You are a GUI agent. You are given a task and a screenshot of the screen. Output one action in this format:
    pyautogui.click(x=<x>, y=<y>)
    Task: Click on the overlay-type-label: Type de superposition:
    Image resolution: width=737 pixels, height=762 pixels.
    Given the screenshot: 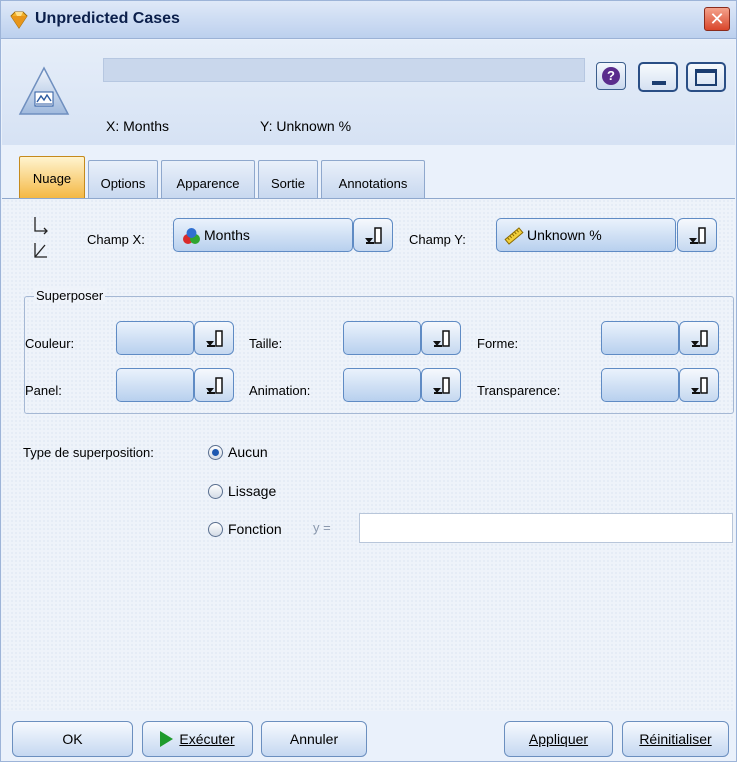 What is the action you would take?
    pyautogui.click(x=88, y=452)
    